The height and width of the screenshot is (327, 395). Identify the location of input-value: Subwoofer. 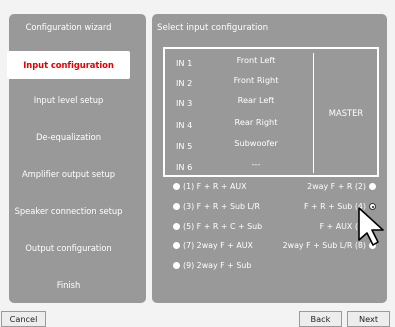
(256, 143).